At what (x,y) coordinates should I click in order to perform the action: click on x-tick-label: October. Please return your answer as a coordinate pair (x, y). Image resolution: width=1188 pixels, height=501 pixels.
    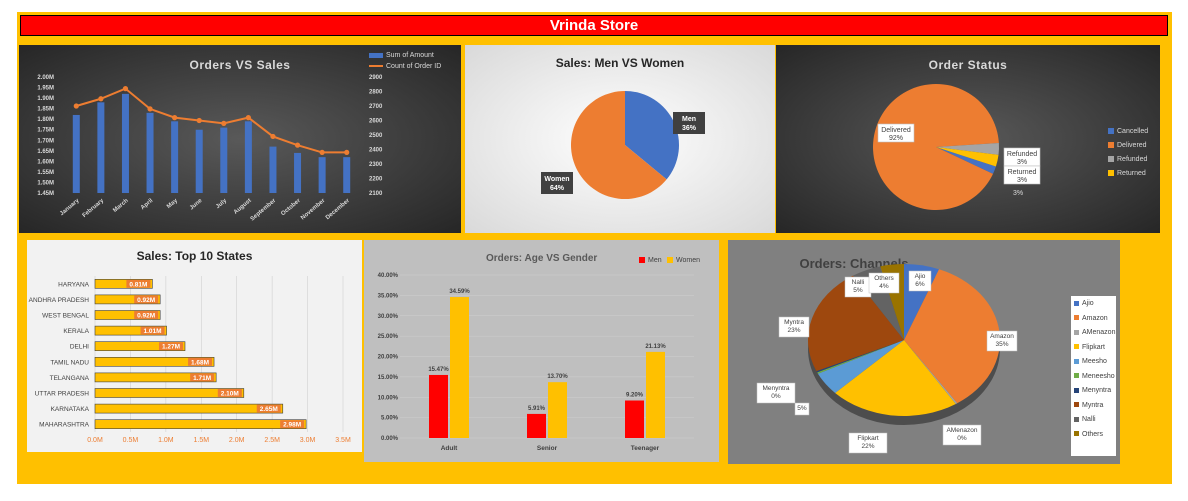
    Looking at the image, I should click on (291, 208).